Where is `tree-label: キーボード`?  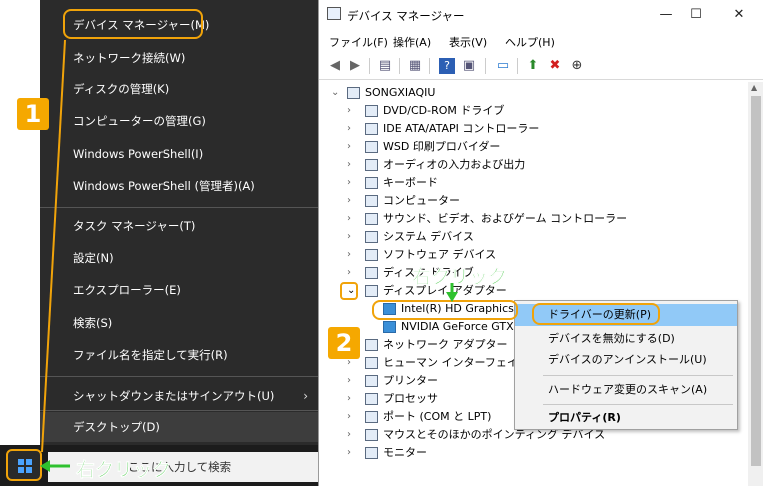 tree-label: キーボード is located at coordinates (410, 182).